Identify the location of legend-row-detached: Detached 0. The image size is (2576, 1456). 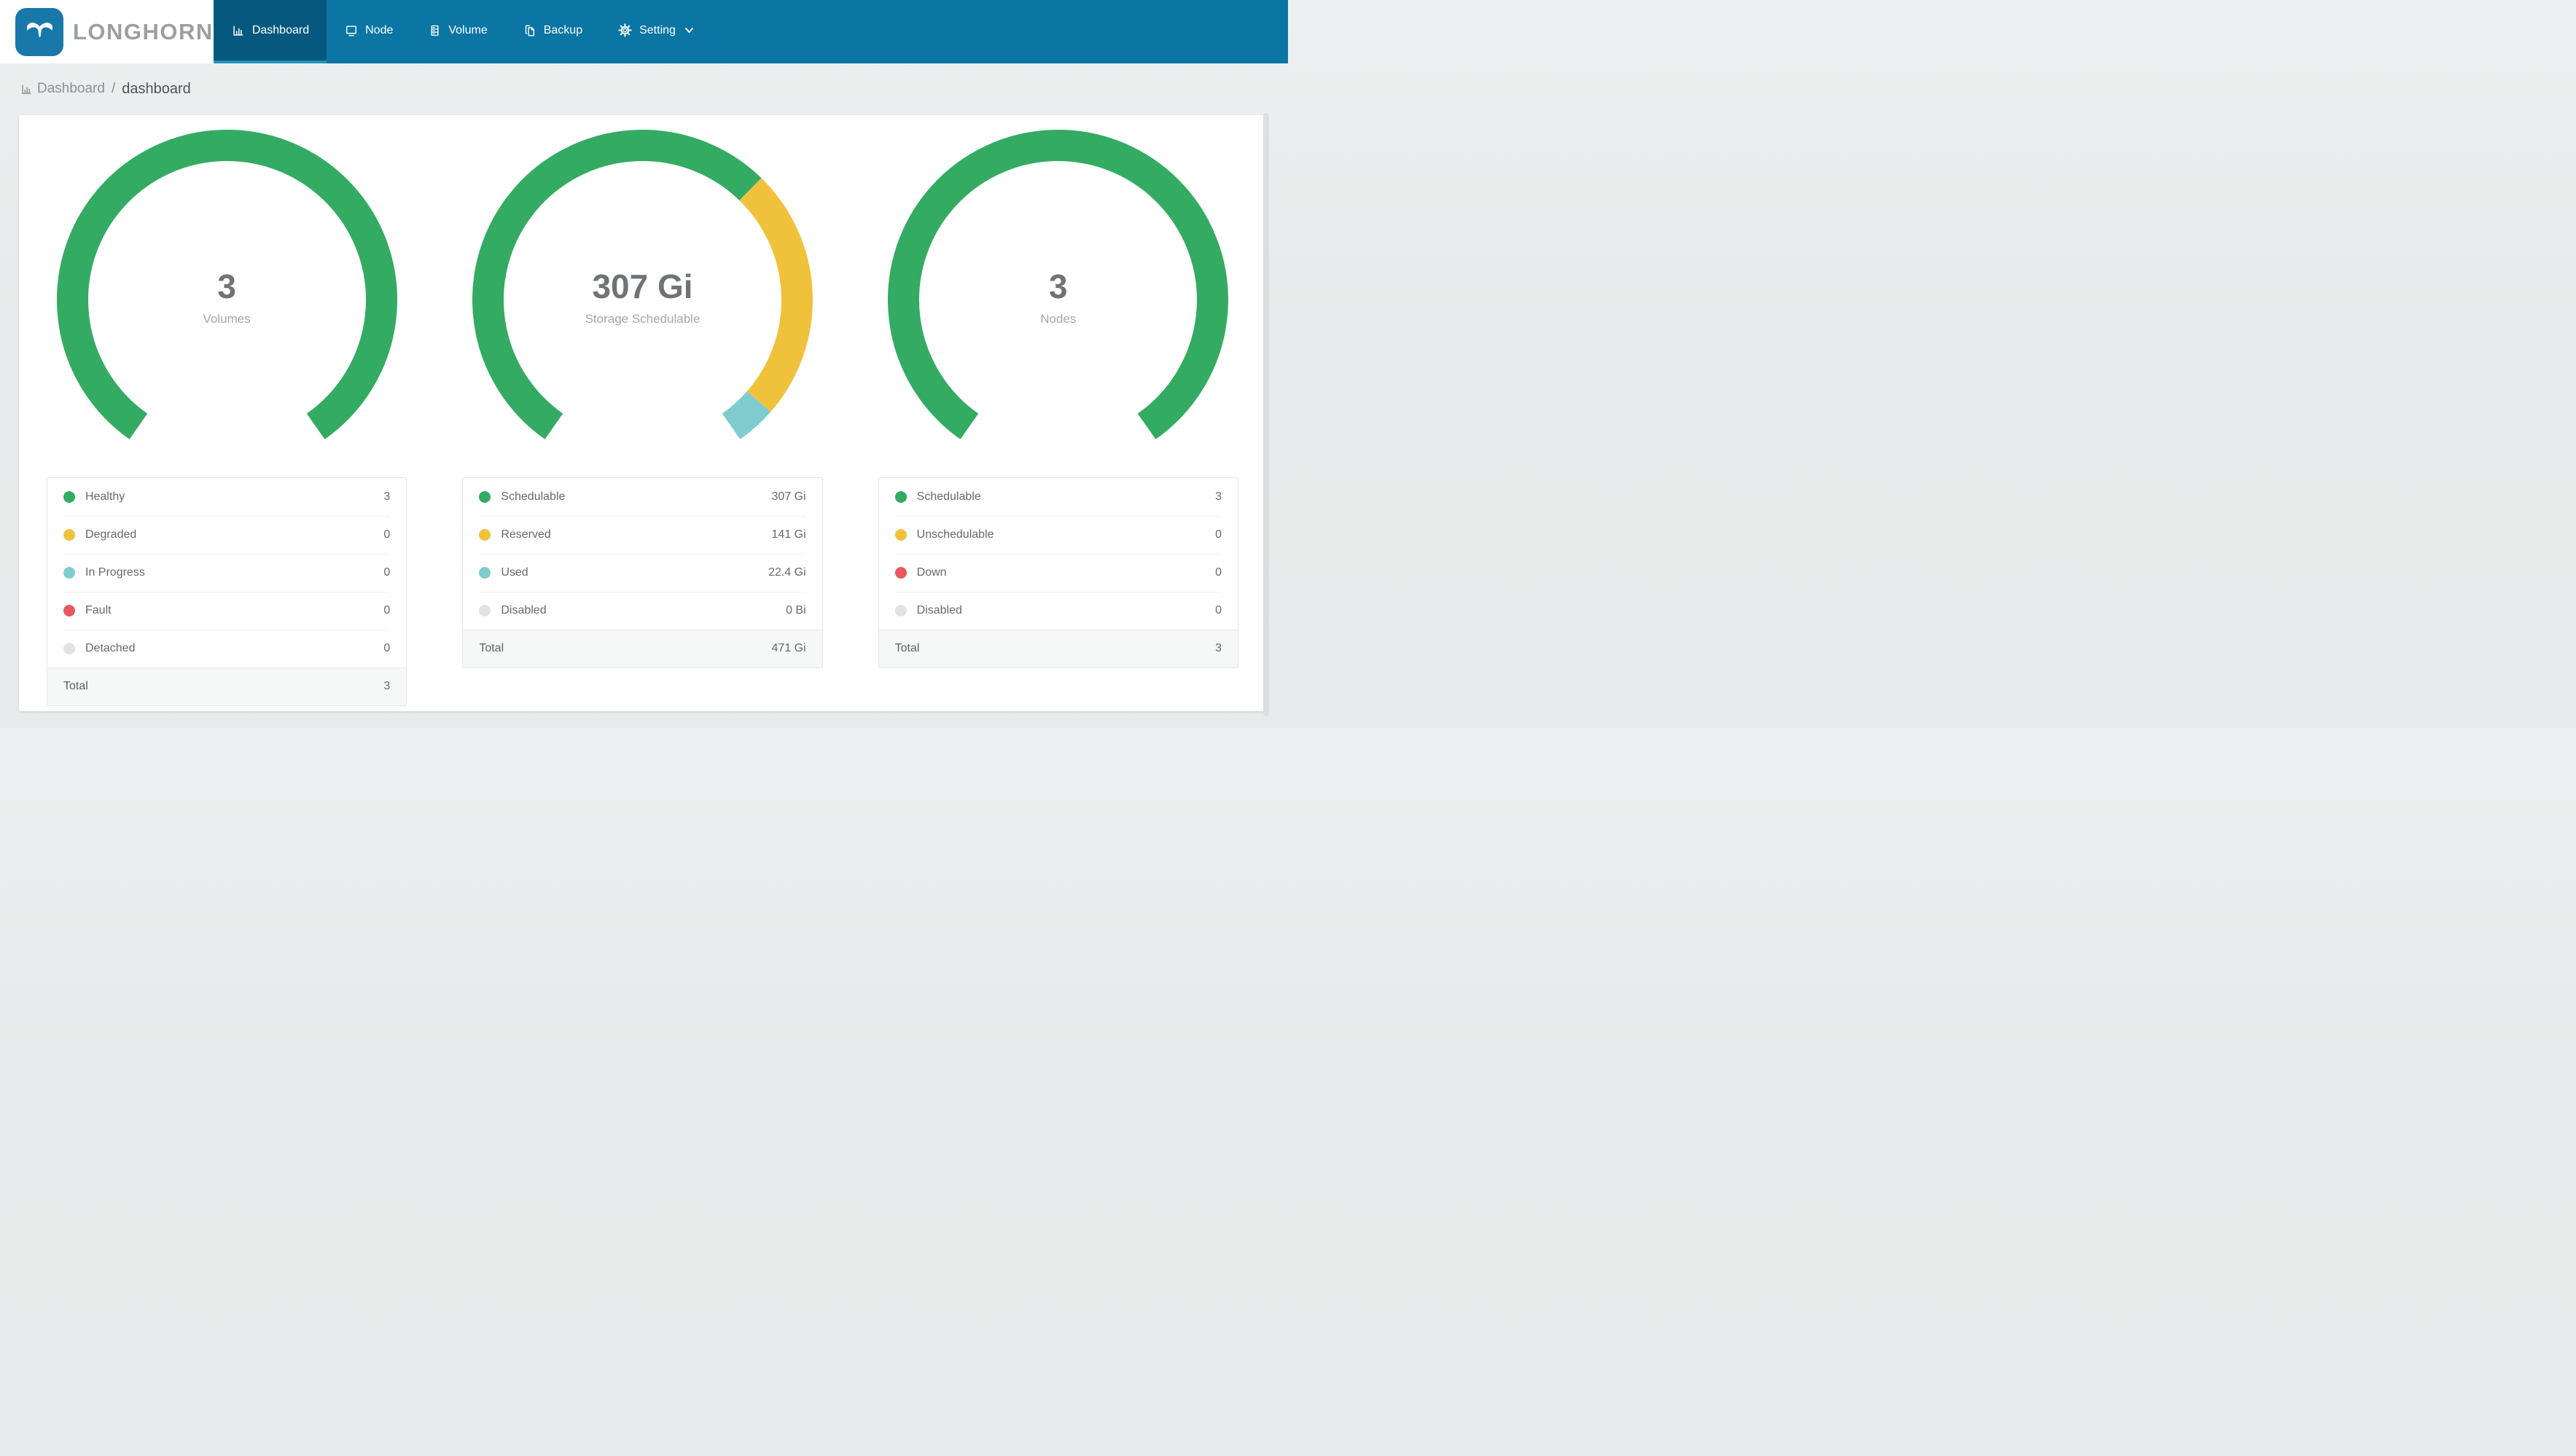
(227, 649).